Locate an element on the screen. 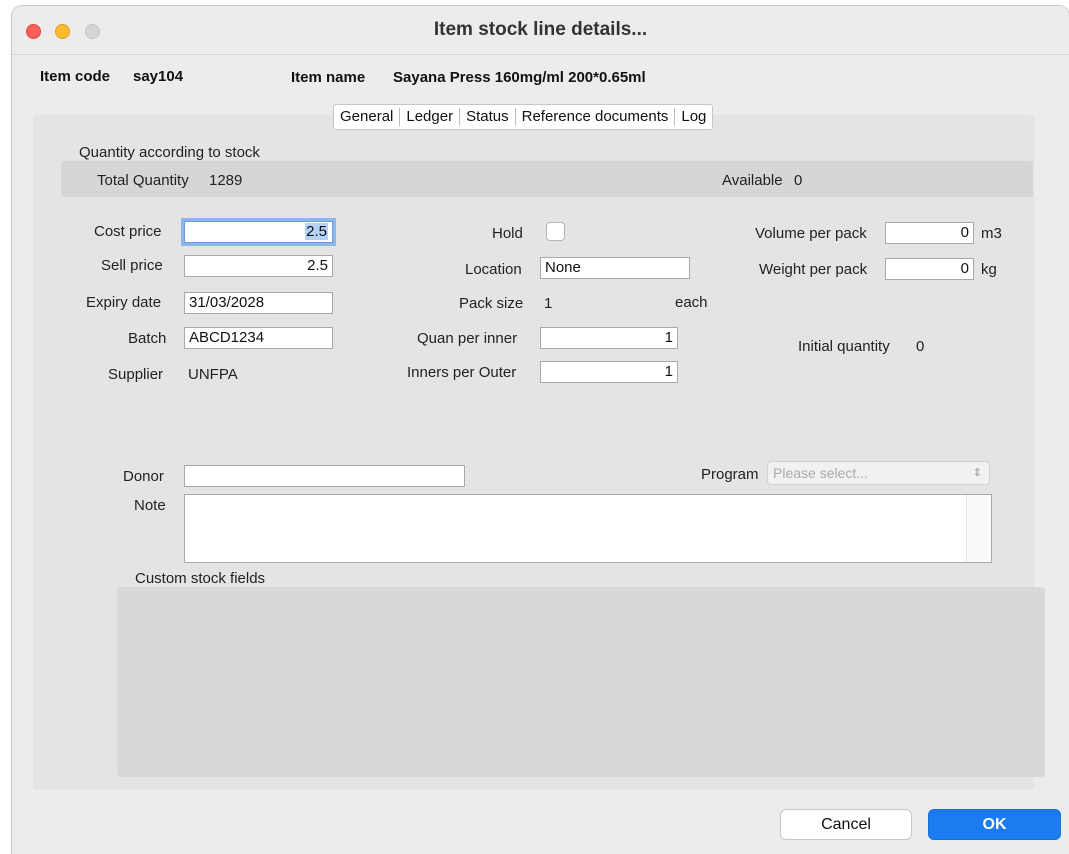  cost-price-value: 2.5 is located at coordinates (316, 231).